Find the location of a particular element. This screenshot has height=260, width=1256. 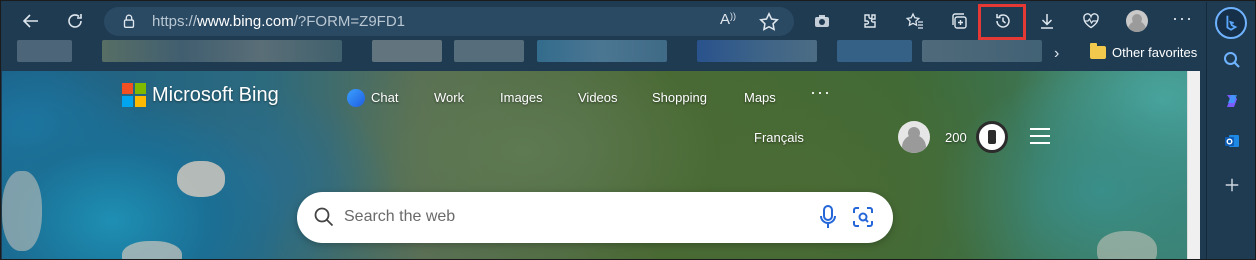

nav-chat: Chat is located at coordinates (384, 97).